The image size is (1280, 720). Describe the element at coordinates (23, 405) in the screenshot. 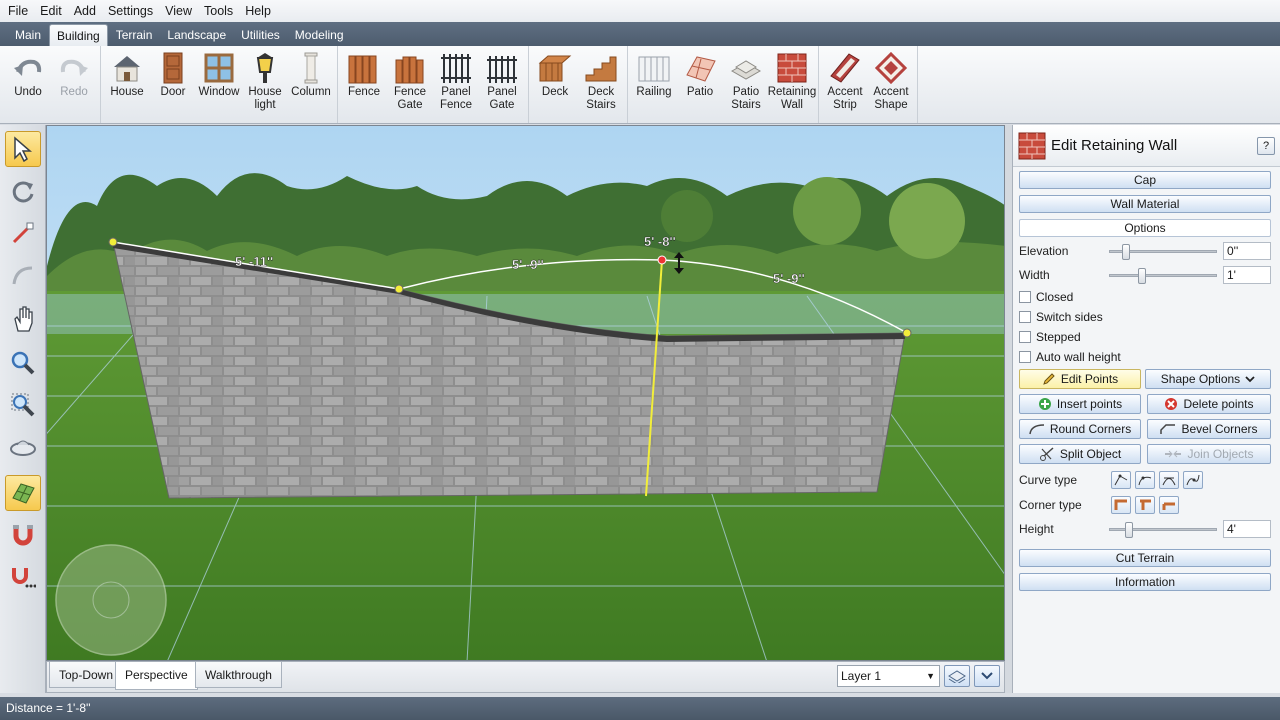

I see `zoom-window-tool` at that location.